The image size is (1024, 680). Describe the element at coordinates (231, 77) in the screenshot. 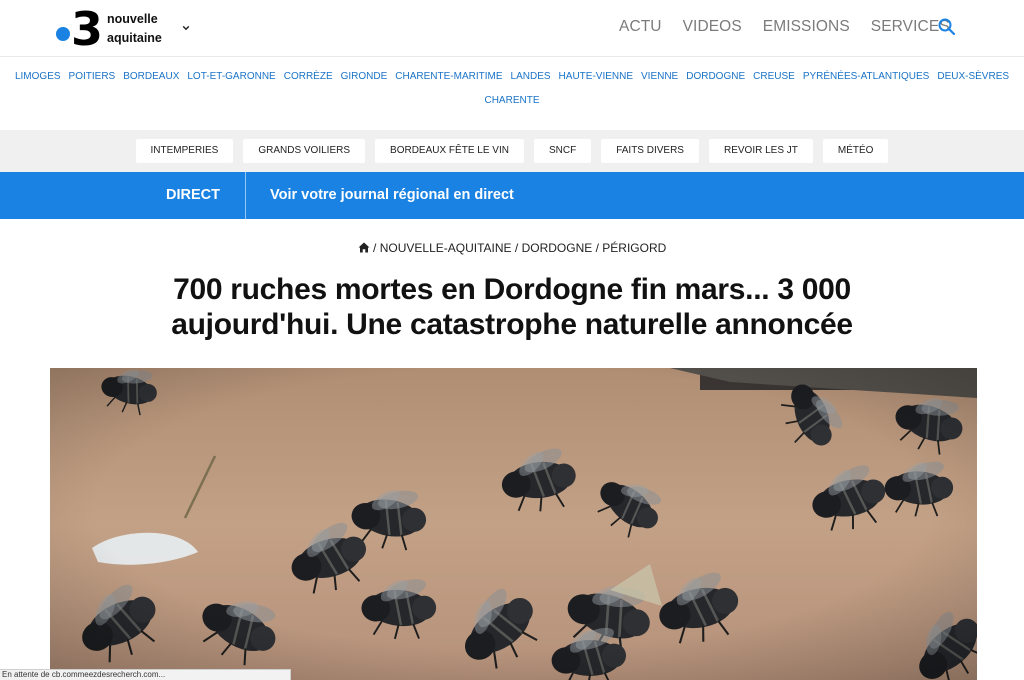

I see `region-link: LOT-ET-GARONNE` at that location.